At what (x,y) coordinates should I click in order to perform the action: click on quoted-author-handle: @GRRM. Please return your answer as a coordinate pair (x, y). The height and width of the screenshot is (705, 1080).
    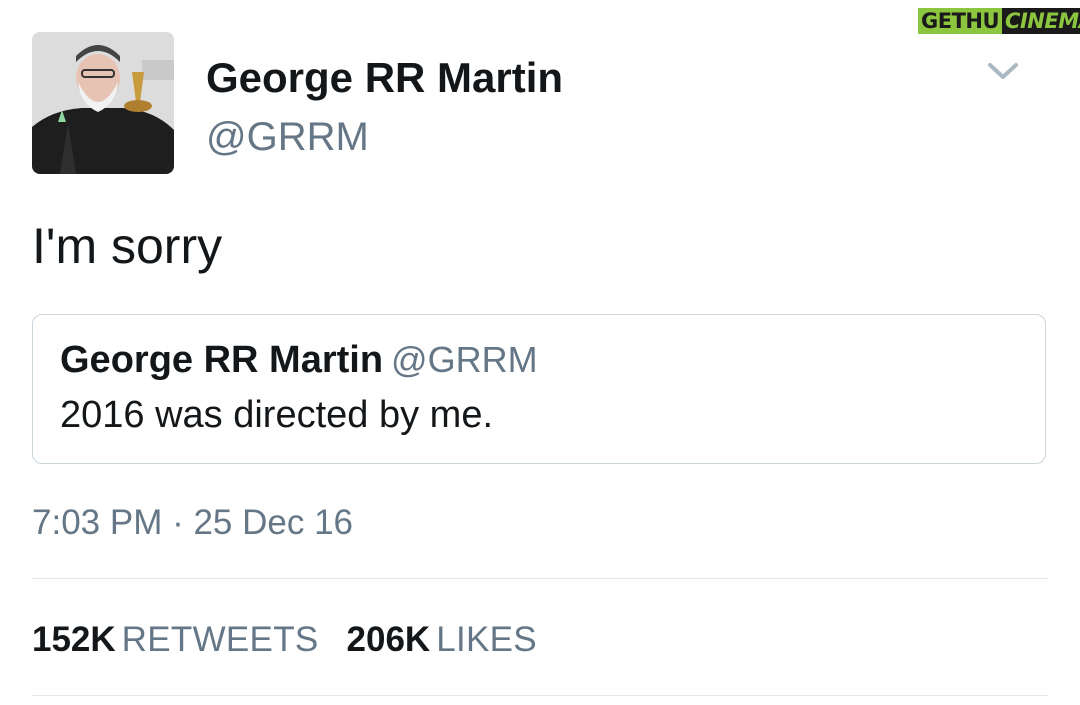
    Looking at the image, I should click on (464, 359).